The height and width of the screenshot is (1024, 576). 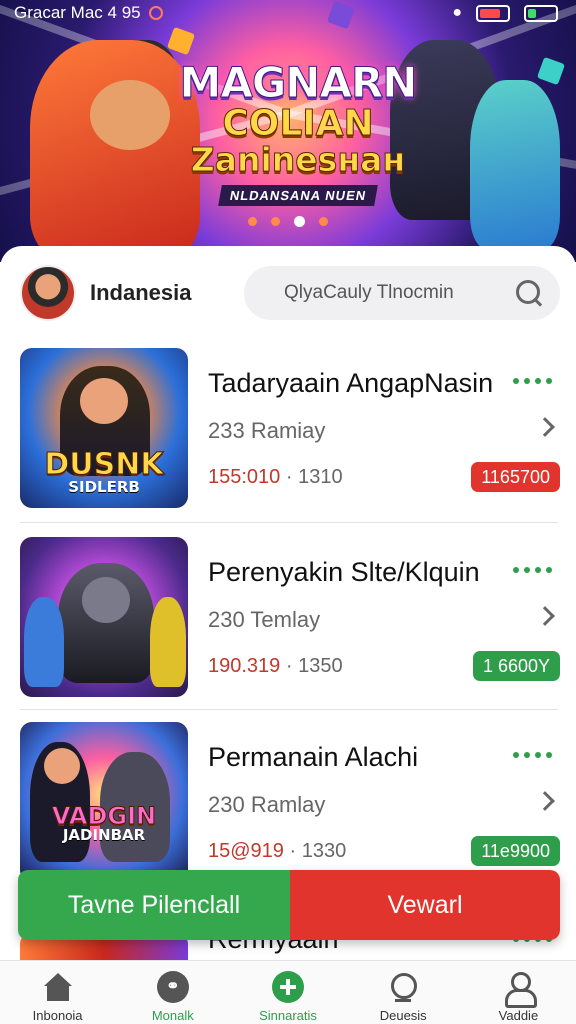 What do you see at coordinates (58, 987) in the screenshot?
I see `home-icon` at bounding box center [58, 987].